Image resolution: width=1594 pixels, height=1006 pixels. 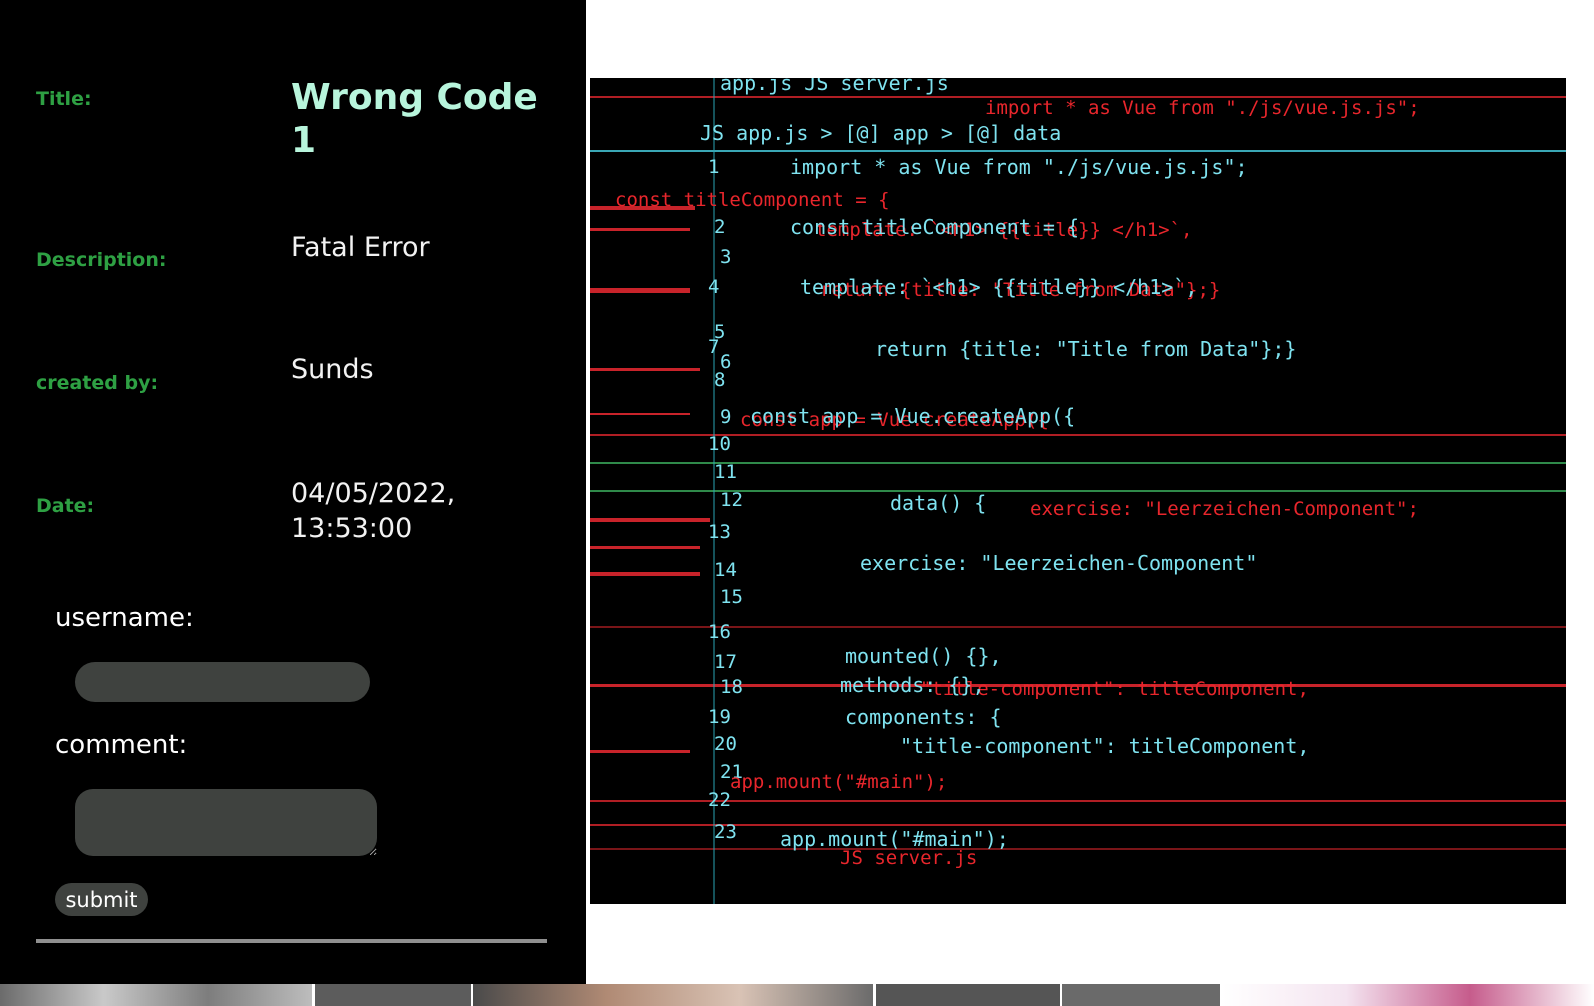 What do you see at coordinates (121, 745) in the screenshot?
I see `comment-label: comment:` at bounding box center [121, 745].